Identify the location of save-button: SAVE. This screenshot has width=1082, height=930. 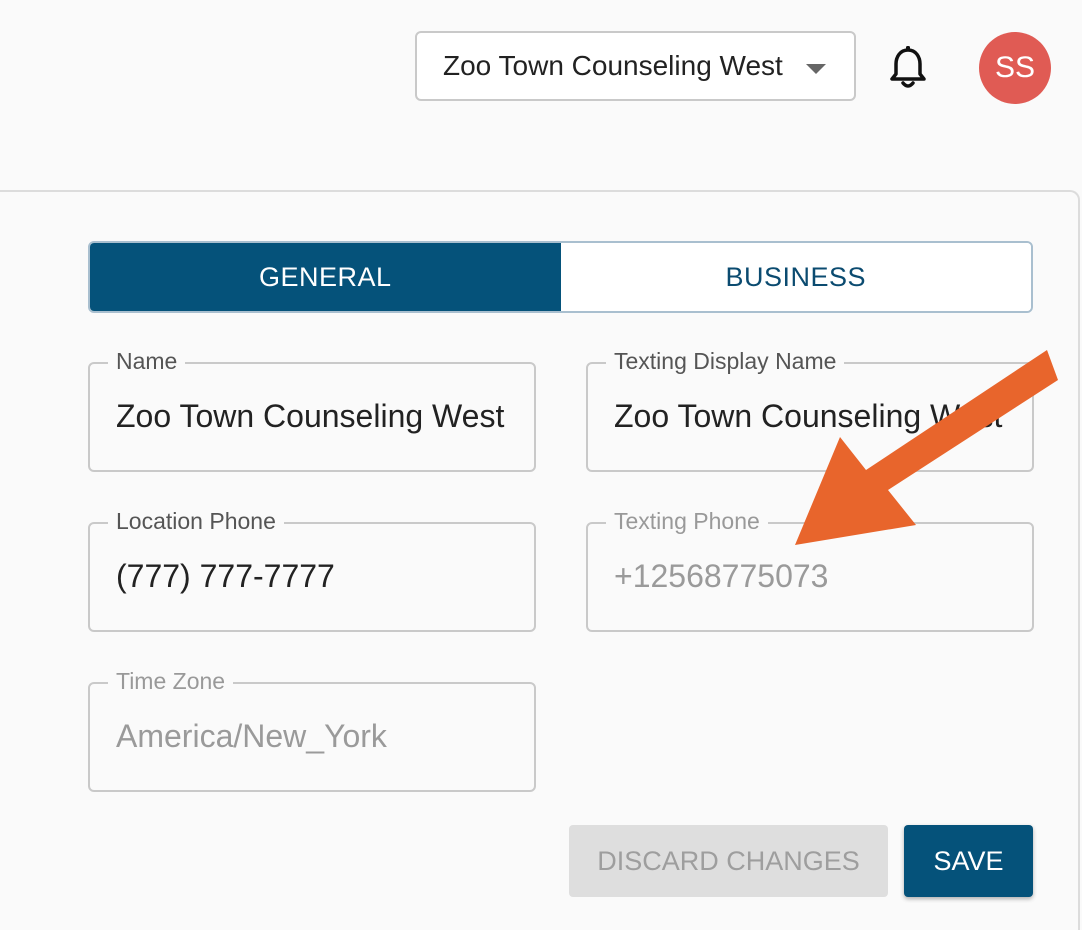
(968, 861).